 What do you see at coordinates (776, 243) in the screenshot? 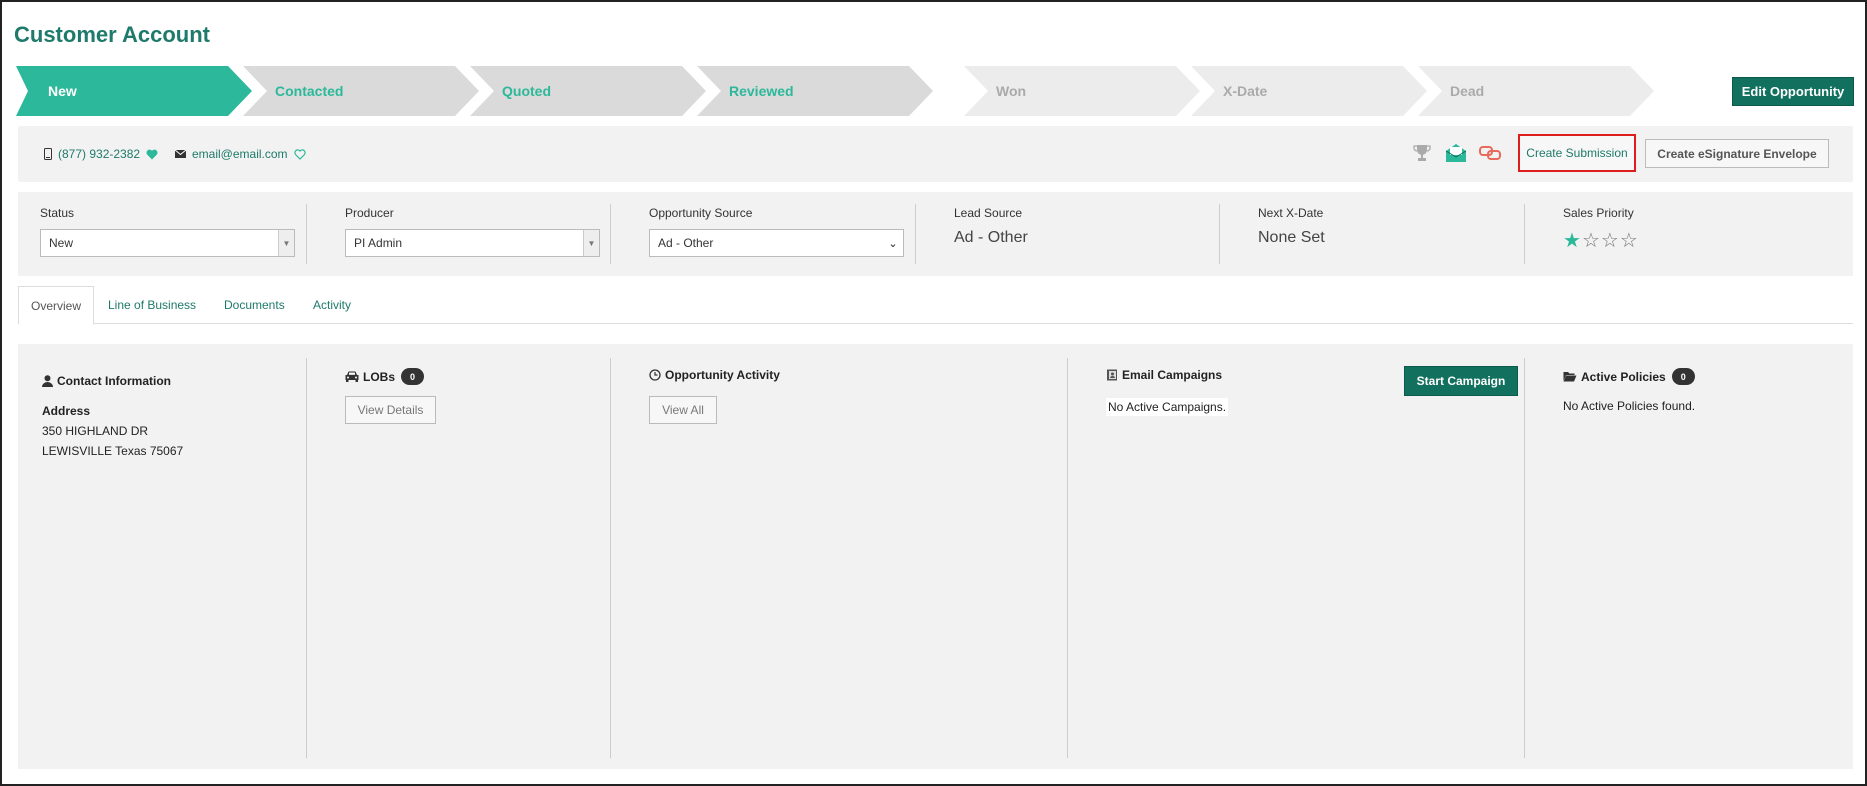
I see `opportunity-source-select: Ad - Other ⌄` at bounding box center [776, 243].